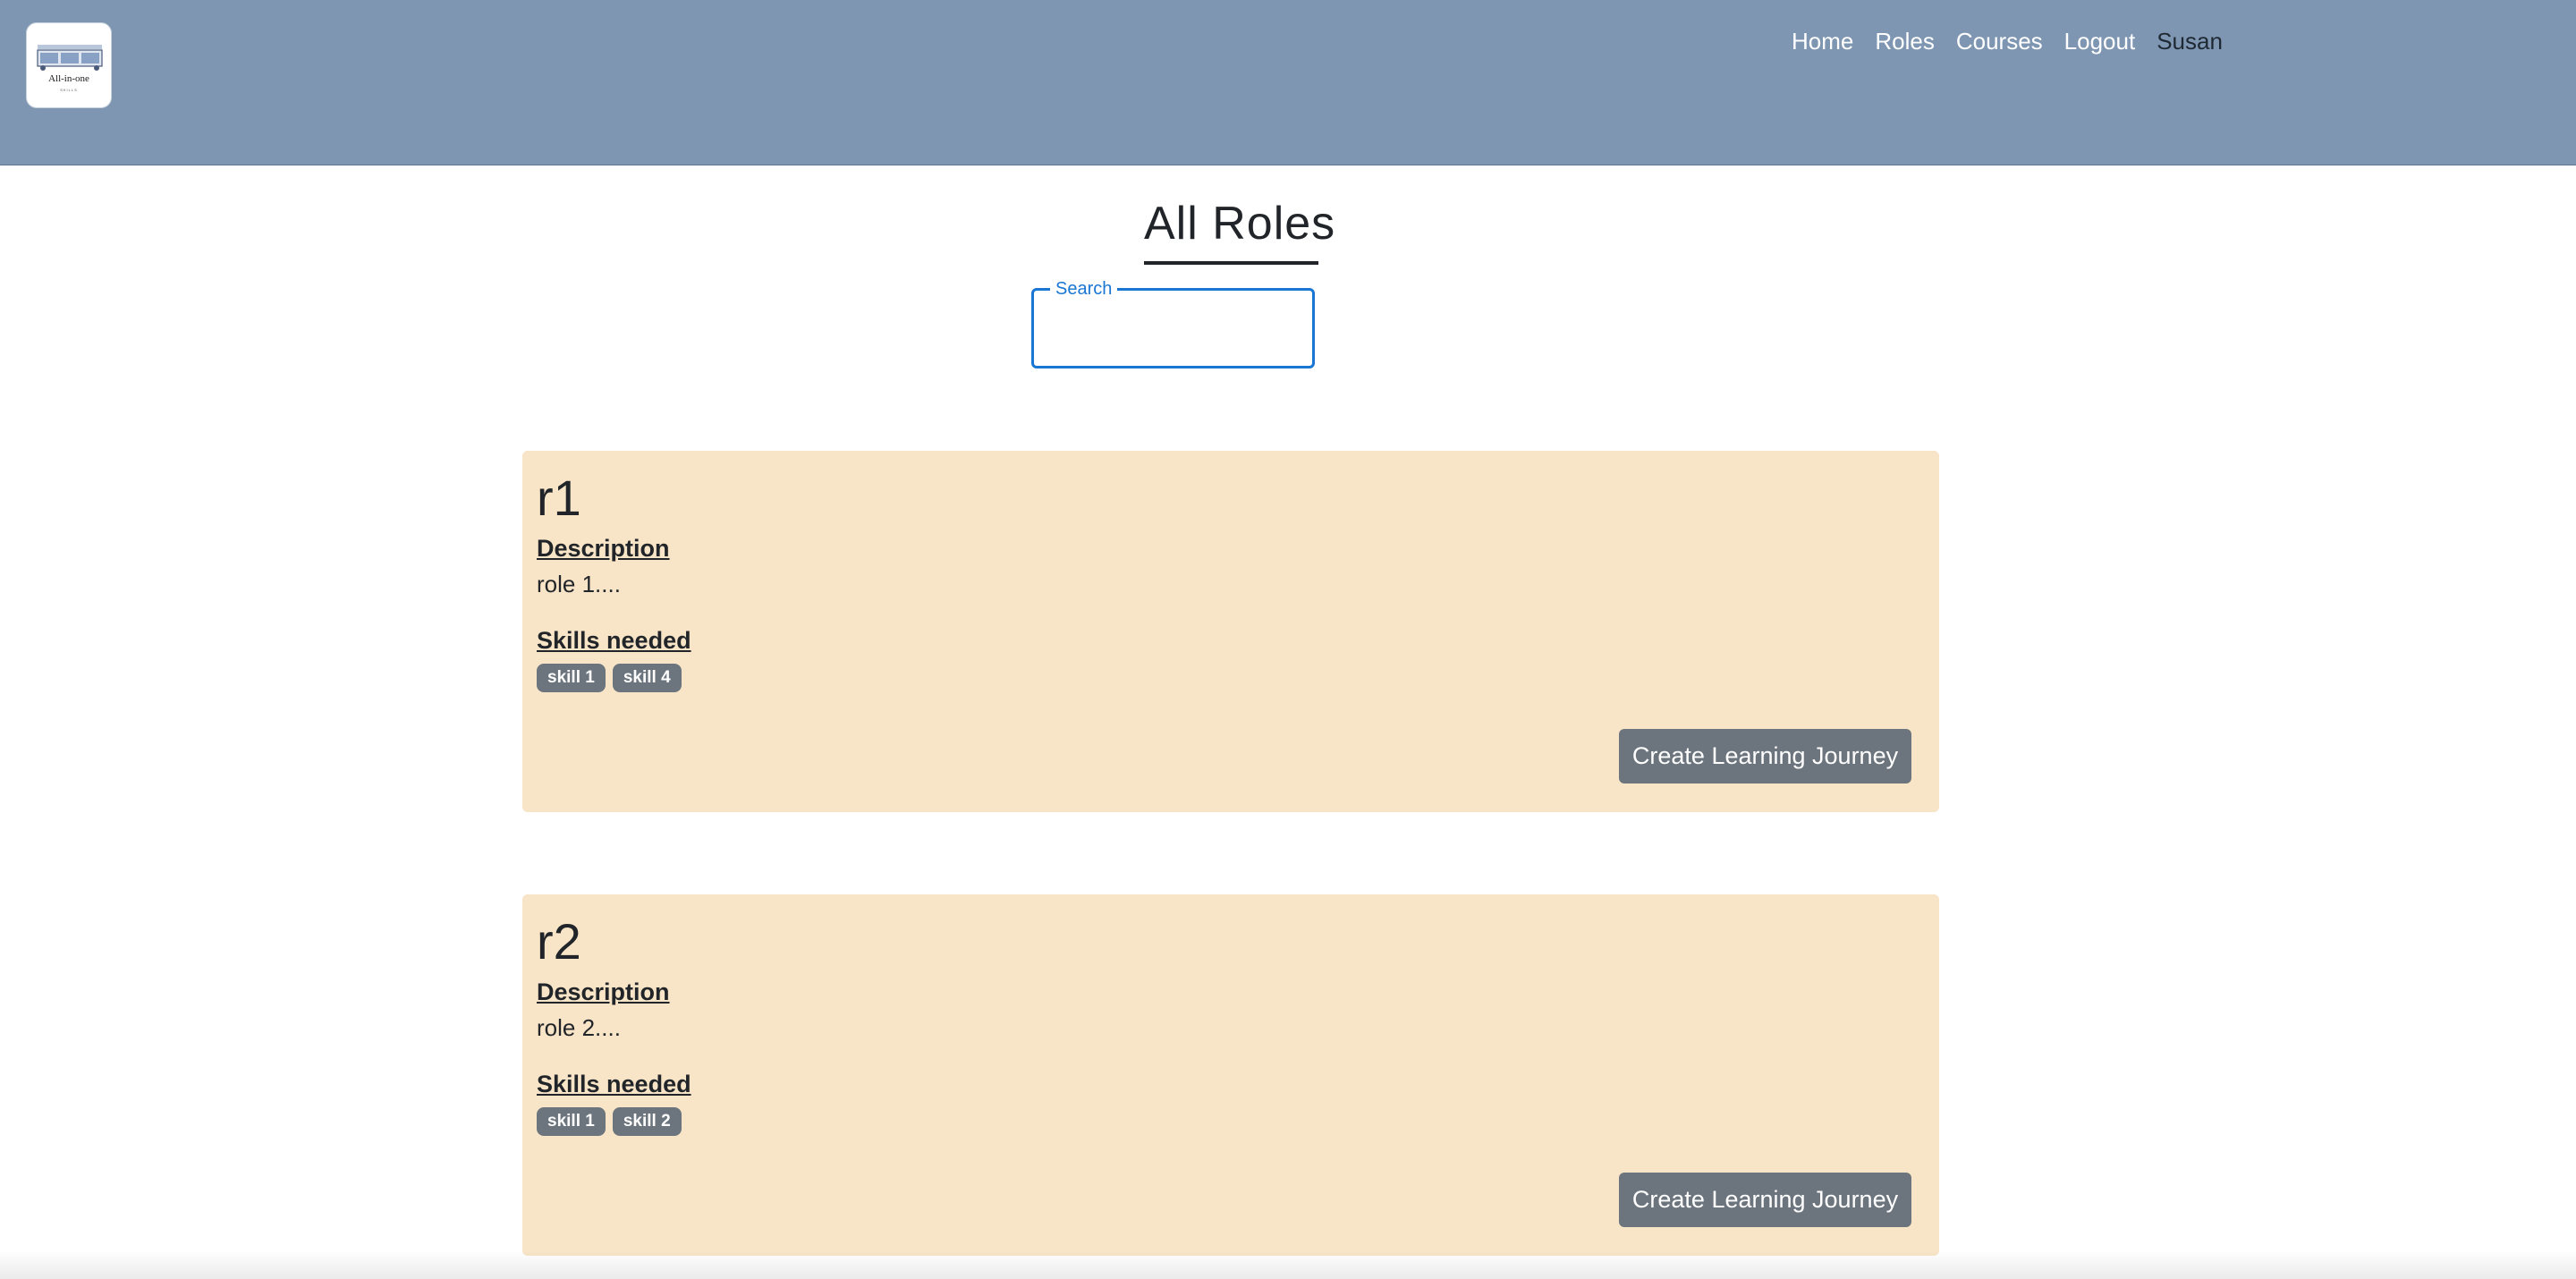  Describe the element at coordinates (2100, 42) in the screenshot. I see `nav-link-logout: Logout` at that location.